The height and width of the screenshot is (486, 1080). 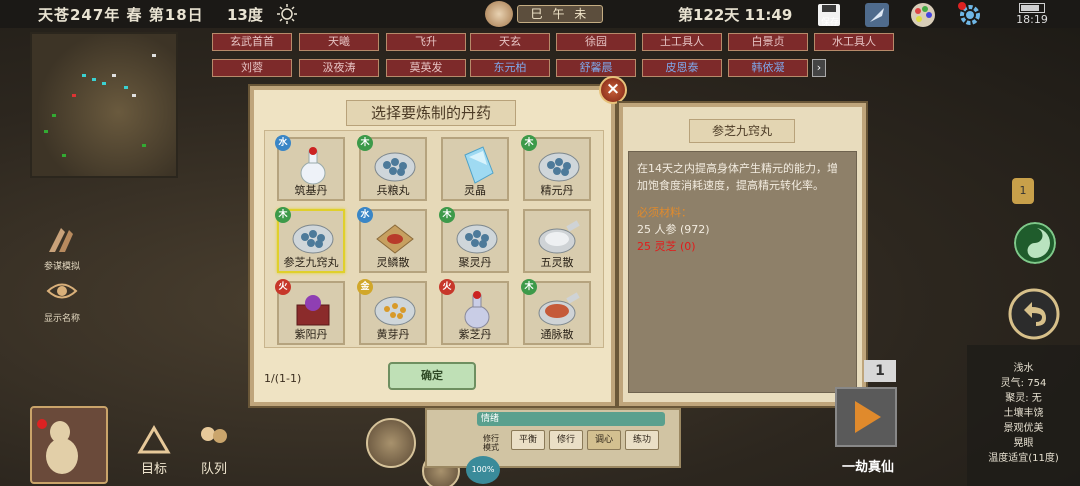 I want to click on target-icon, so click(x=154, y=439).